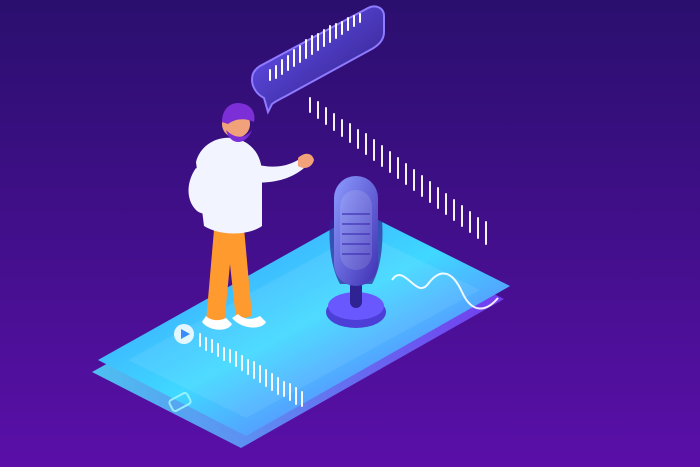 This screenshot has height=467, width=700. What do you see at coordinates (184, 334) in the screenshot?
I see `play-icon` at bounding box center [184, 334].